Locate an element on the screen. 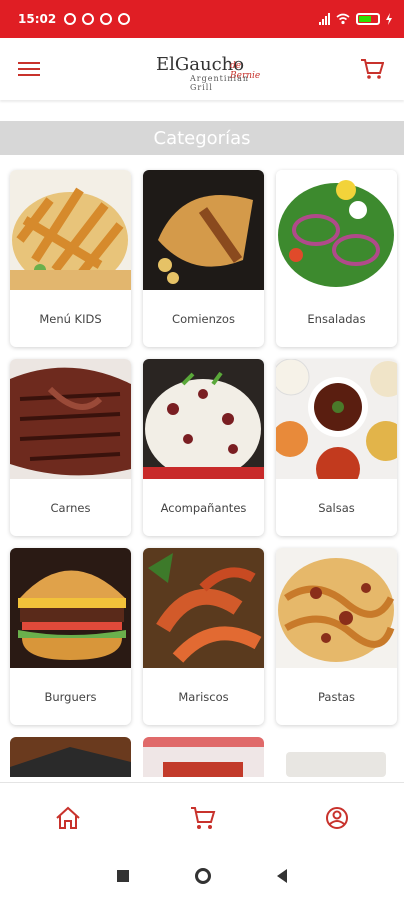 The width and height of the screenshot is (404, 900). home-button is located at coordinates (203, 876).